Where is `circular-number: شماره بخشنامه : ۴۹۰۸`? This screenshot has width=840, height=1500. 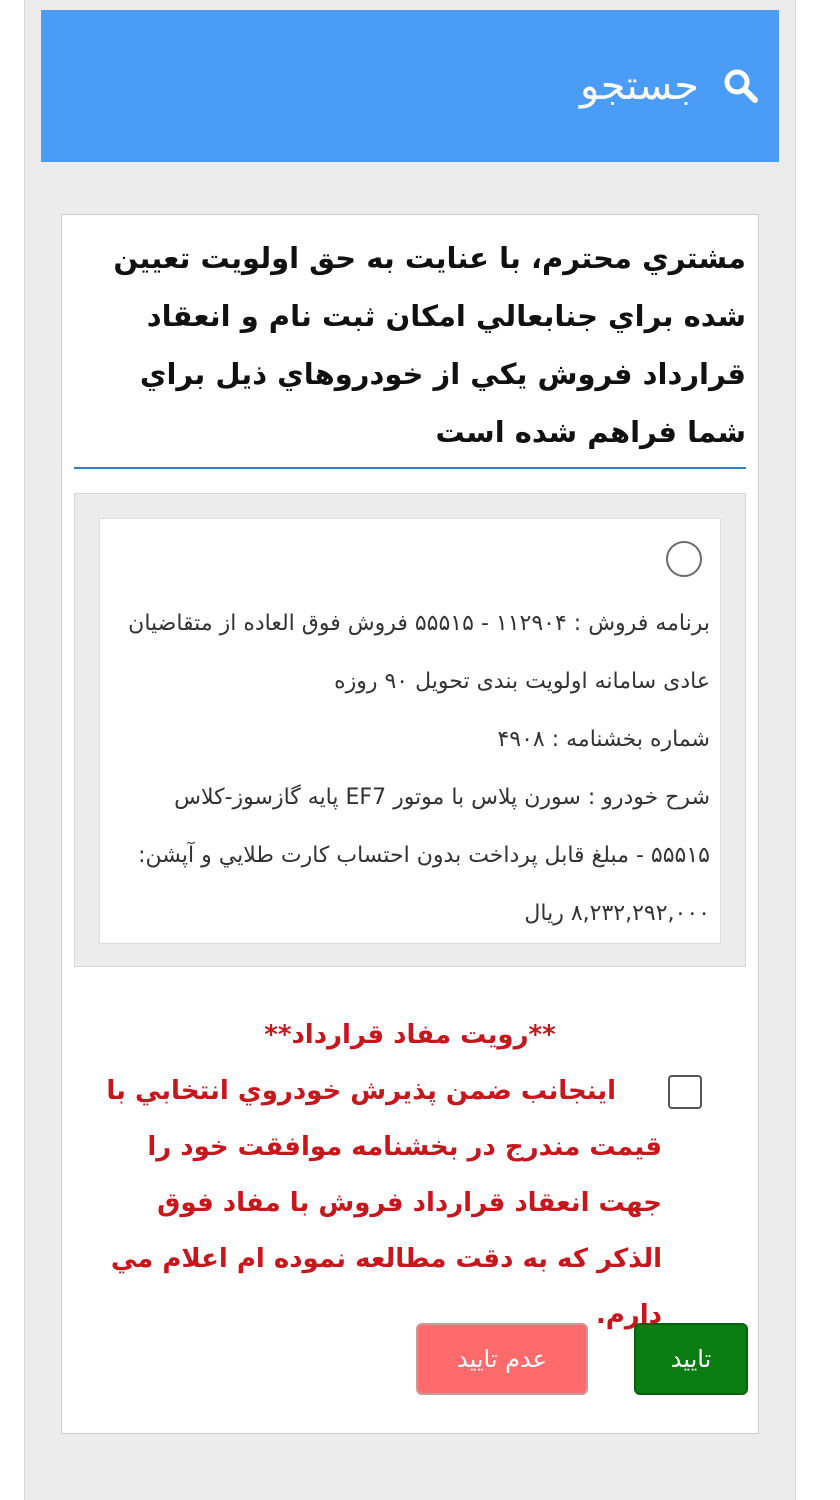
circular-number: شماره بخشنامه : ۴۹۰۸ is located at coordinates (603, 739).